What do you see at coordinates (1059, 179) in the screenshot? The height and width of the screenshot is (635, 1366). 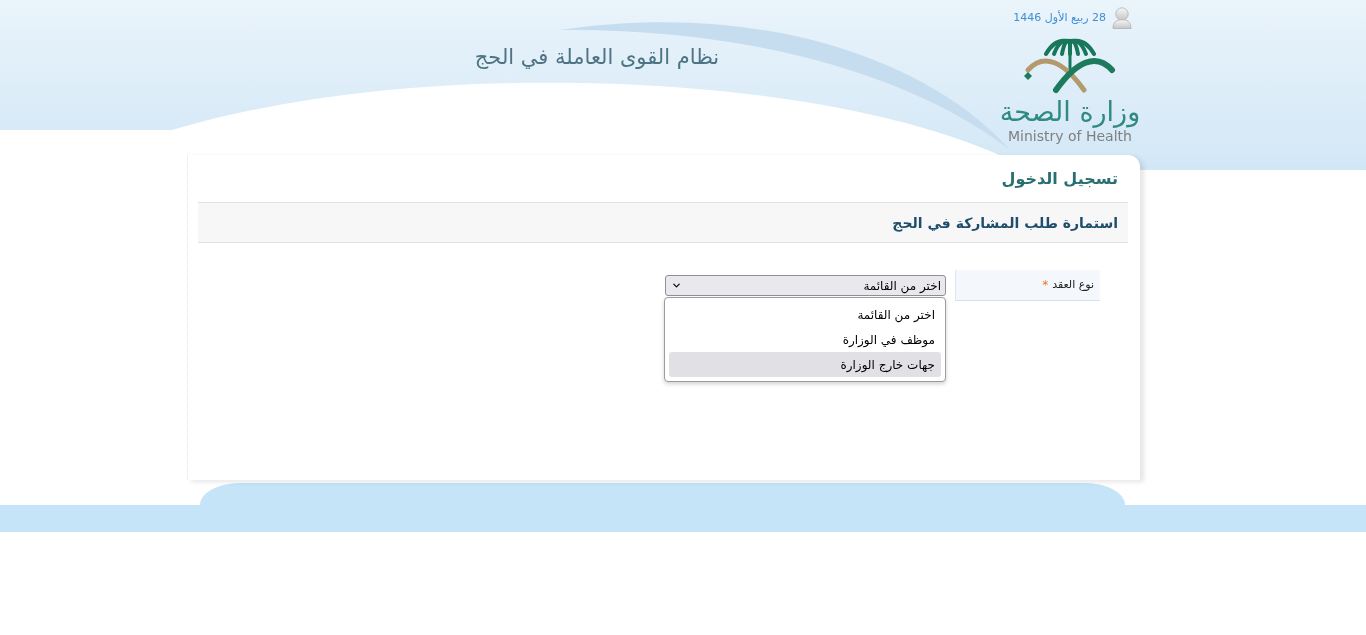 I see `page-title: تسجيل الدخول` at bounding box center [1059, 179].